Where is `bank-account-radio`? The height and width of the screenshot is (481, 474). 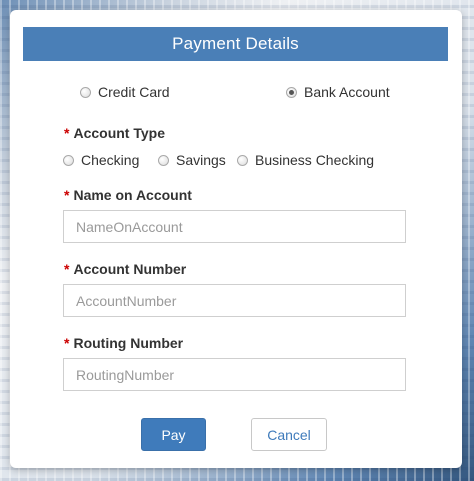 bank-account-radio is located at coordinates (291, 92).